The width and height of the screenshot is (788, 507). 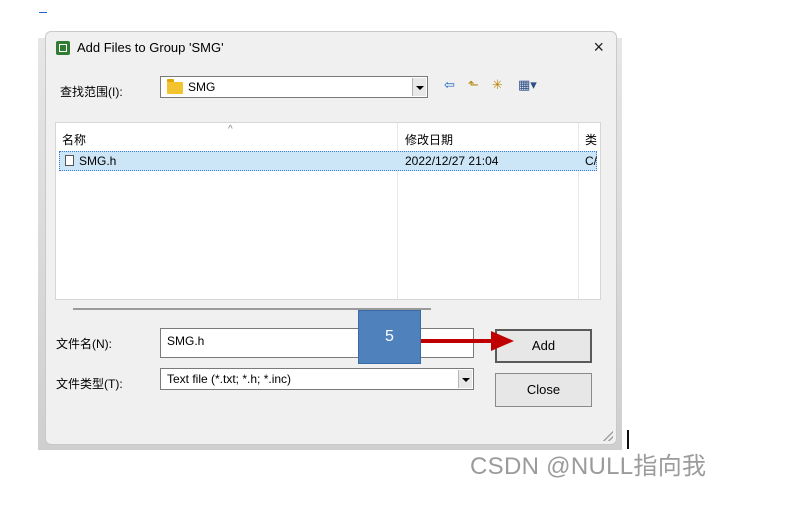 What do you see at coordinates (317, 379) in the screenshot?
I see `file-type-select: Text file (*.txt; *.h; *.inc)` at bounding box center [317, 379].